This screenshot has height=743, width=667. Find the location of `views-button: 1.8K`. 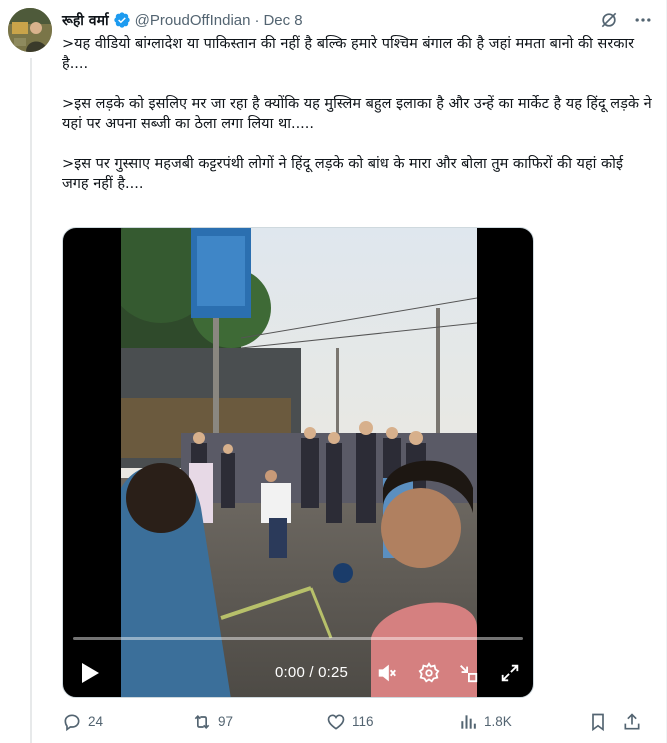

views-button: 1.8K is located at coordinates (485, 722).